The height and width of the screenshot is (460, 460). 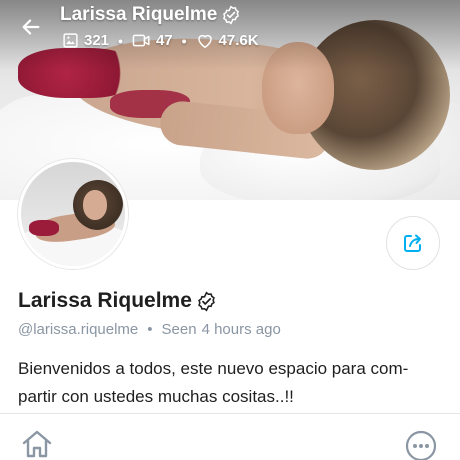 I want to click on header-title-group: Larissa Riquelme, so click(x=150, y=15).